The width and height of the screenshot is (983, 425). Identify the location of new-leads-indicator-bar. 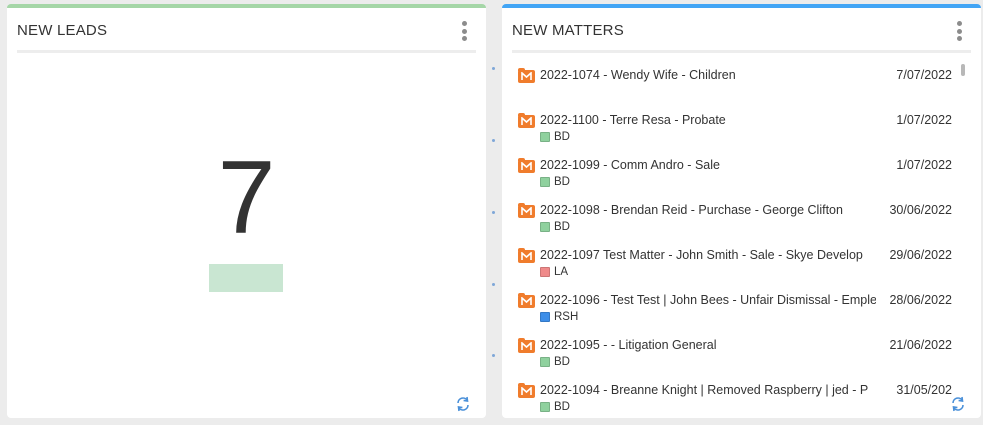
(246, 278).